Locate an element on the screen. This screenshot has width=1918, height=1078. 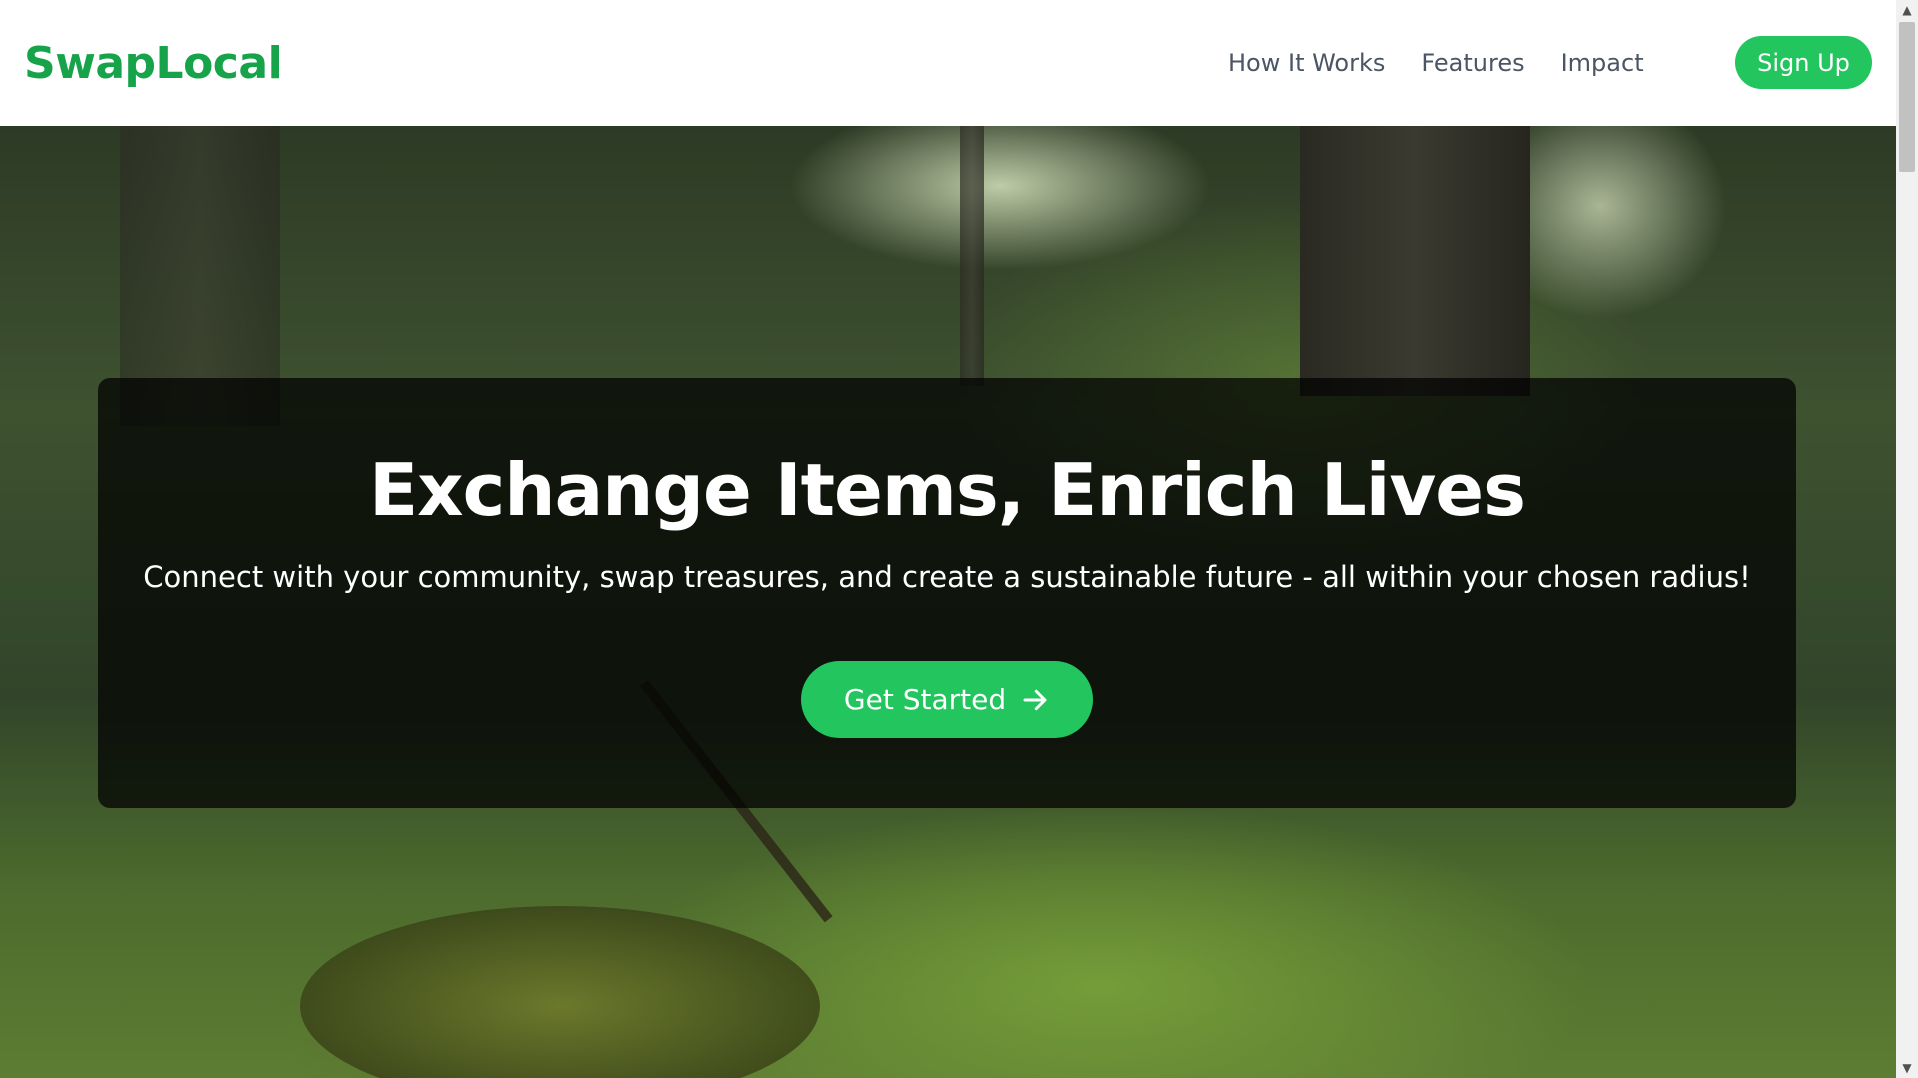
scroll-up-arrow-icon: ▲ is located at coordinates (1907, 10).